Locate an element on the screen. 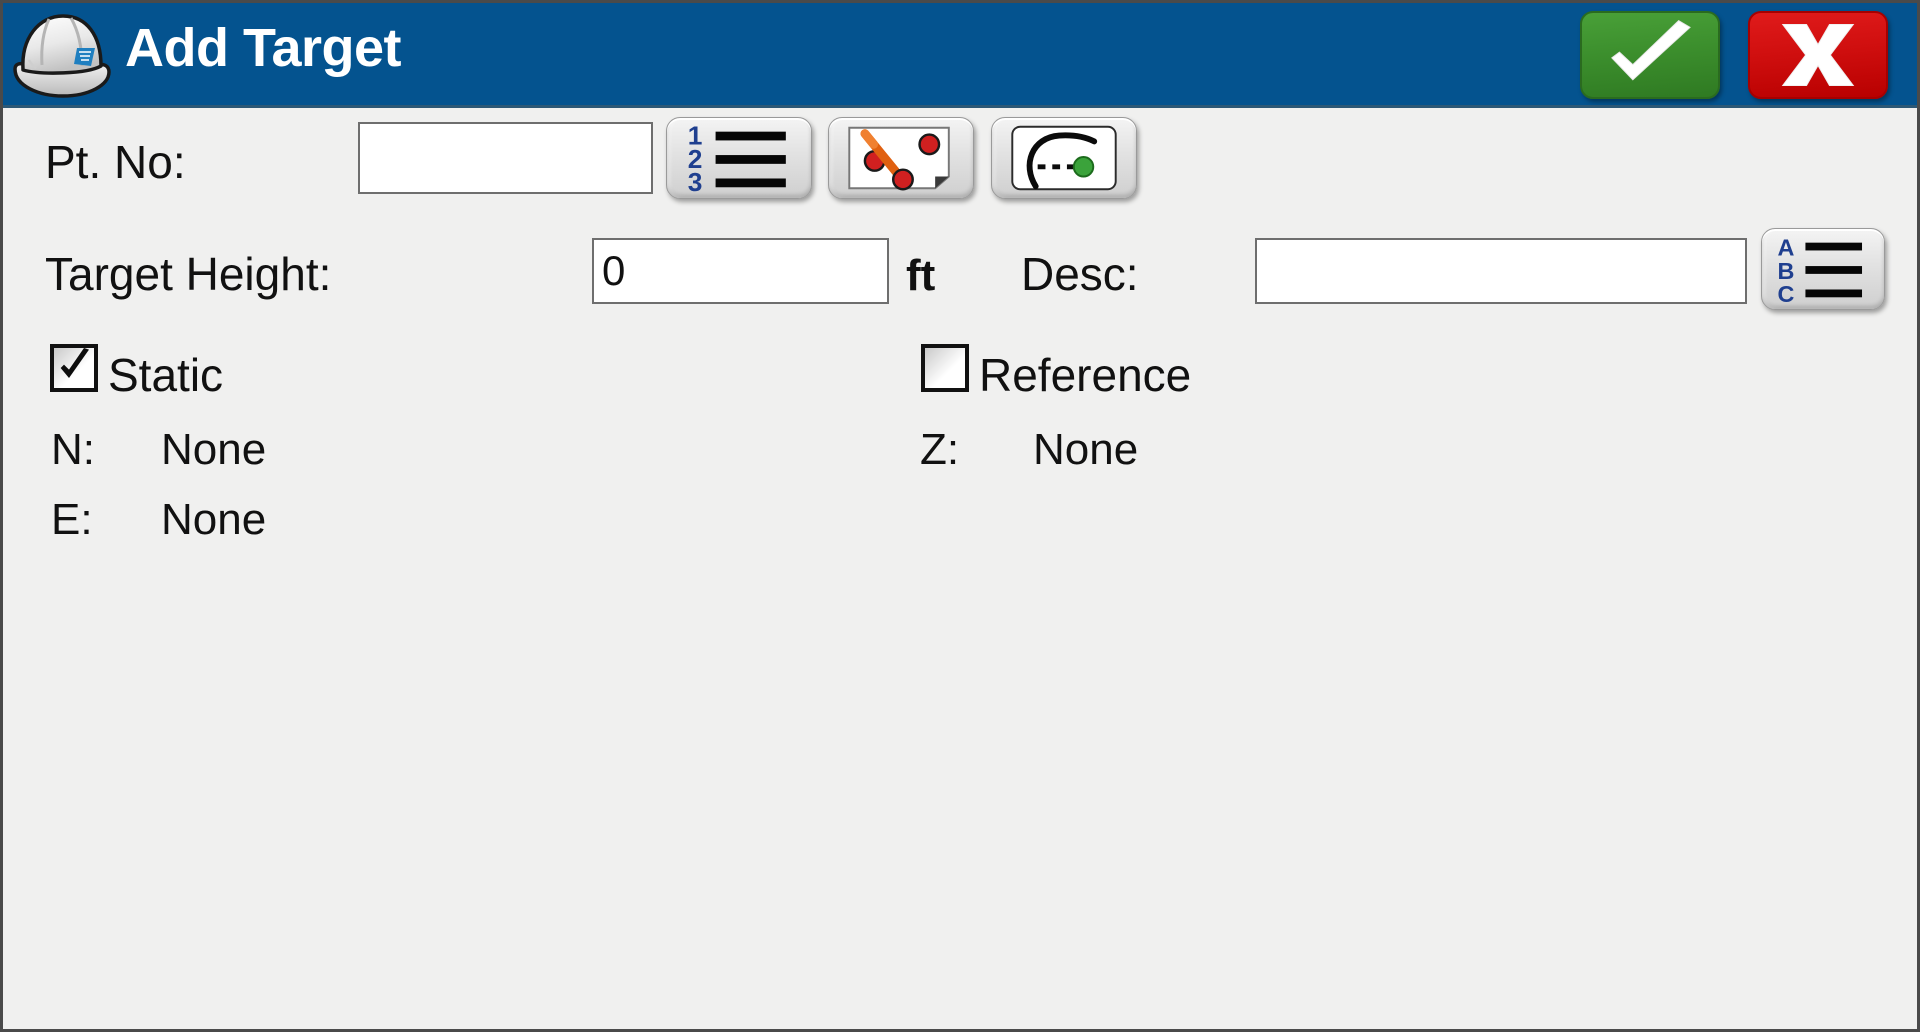  svg-text: B is located at coordinates (1785, 271).